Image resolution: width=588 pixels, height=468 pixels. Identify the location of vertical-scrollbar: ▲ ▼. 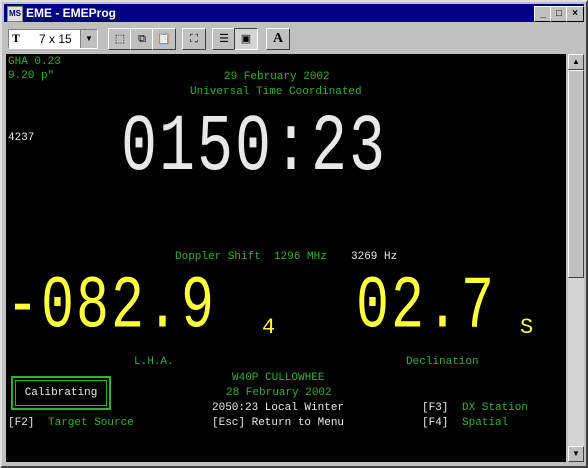
(576, 258).